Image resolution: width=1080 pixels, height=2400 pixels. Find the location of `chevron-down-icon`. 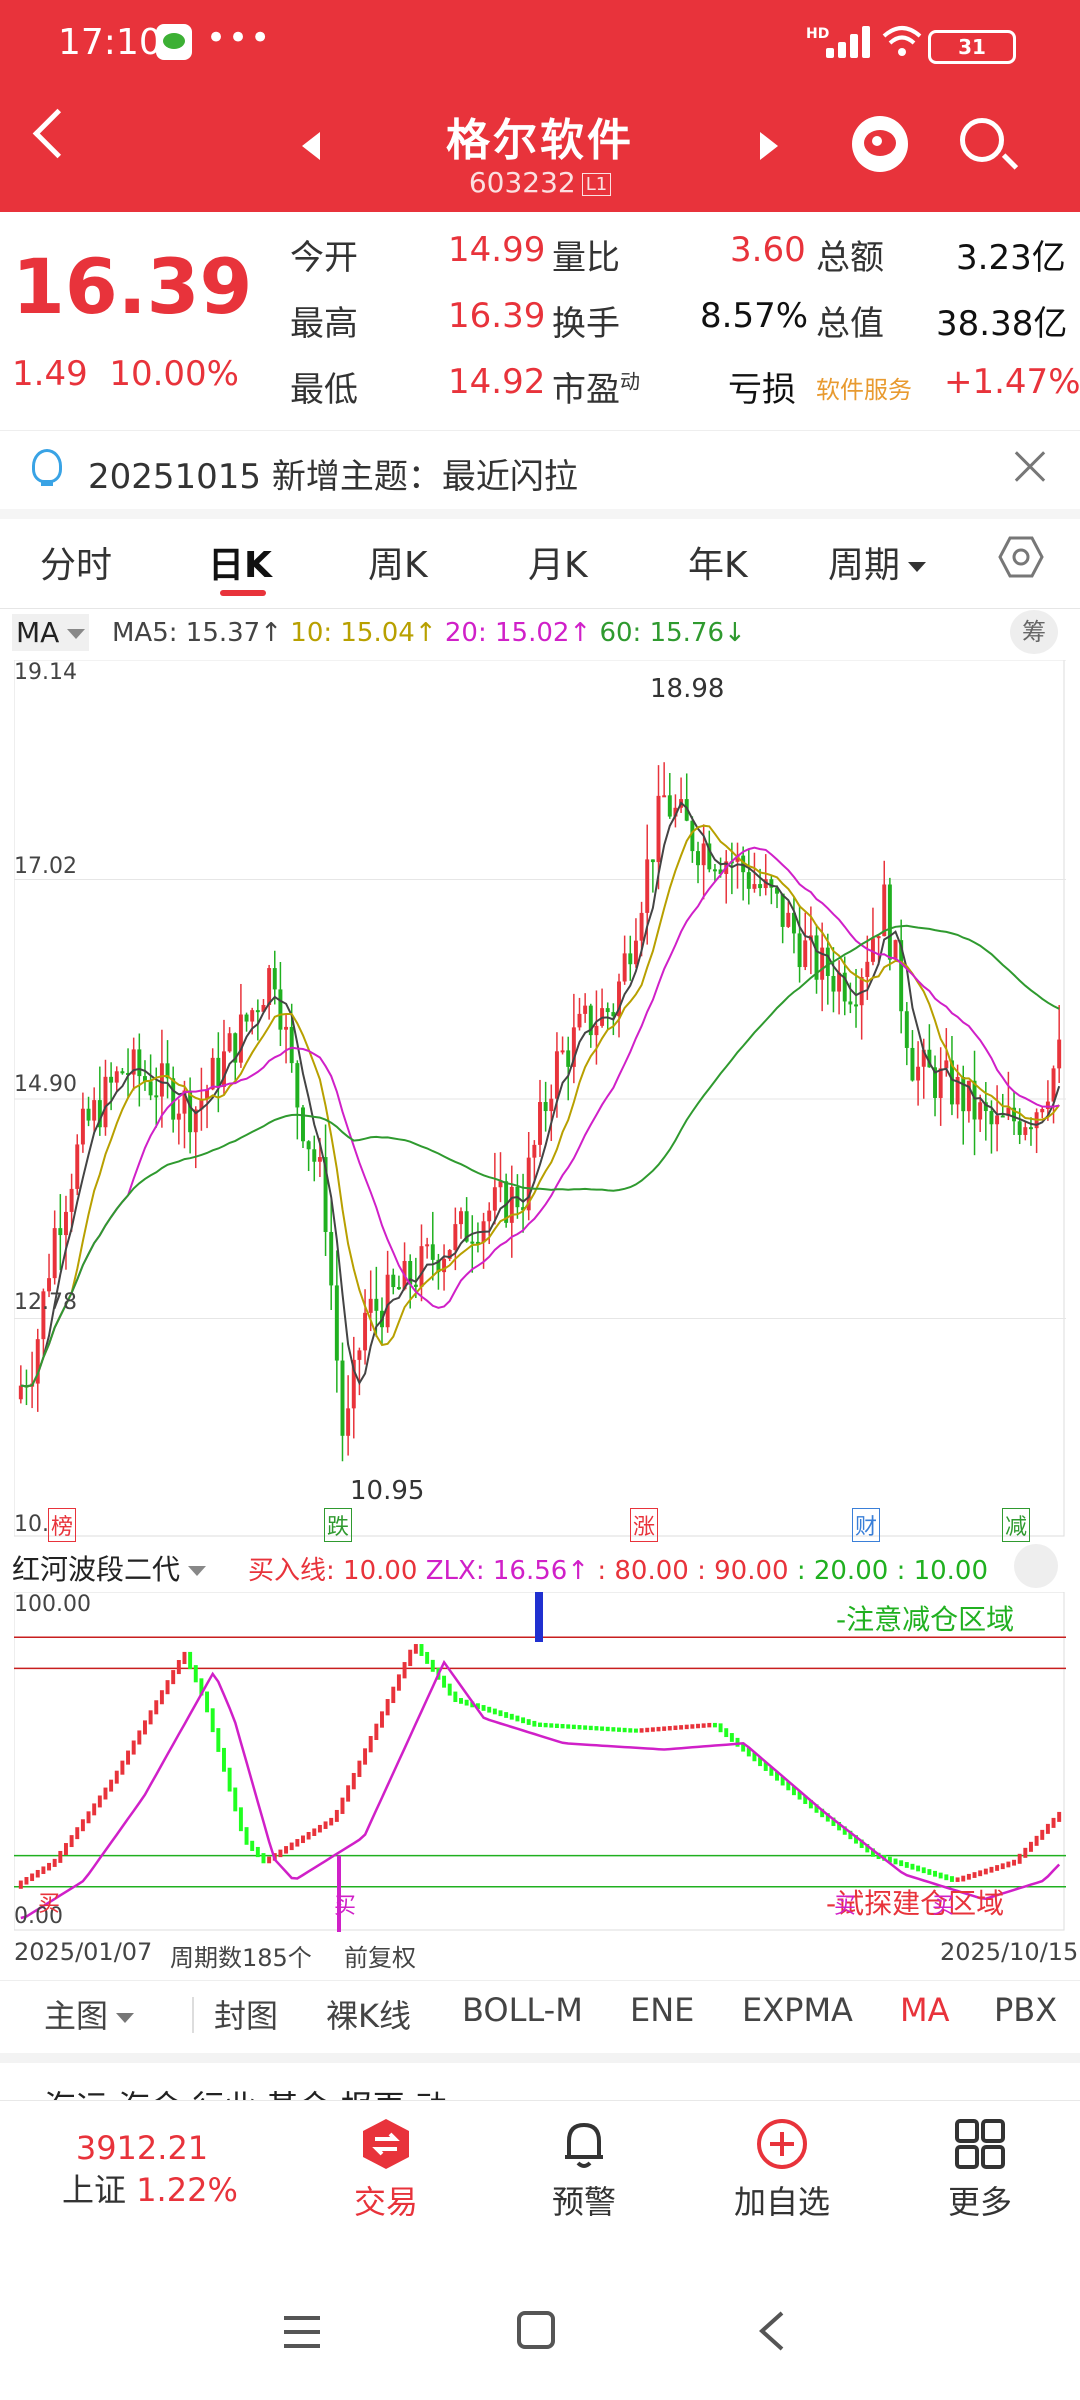

chevron-down-icon is located at coordinates (197, 1571).